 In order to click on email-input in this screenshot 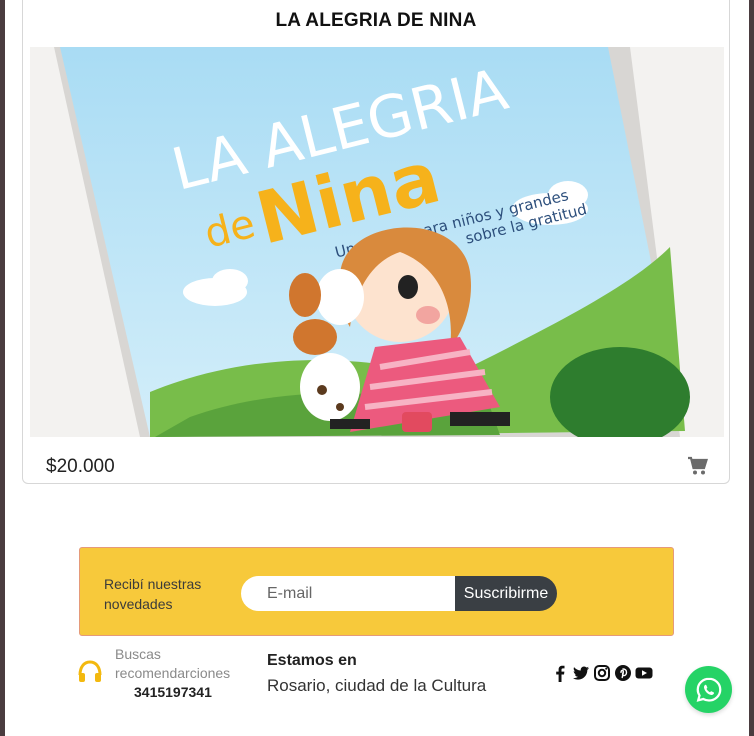, I will do `click(350, 593)`.